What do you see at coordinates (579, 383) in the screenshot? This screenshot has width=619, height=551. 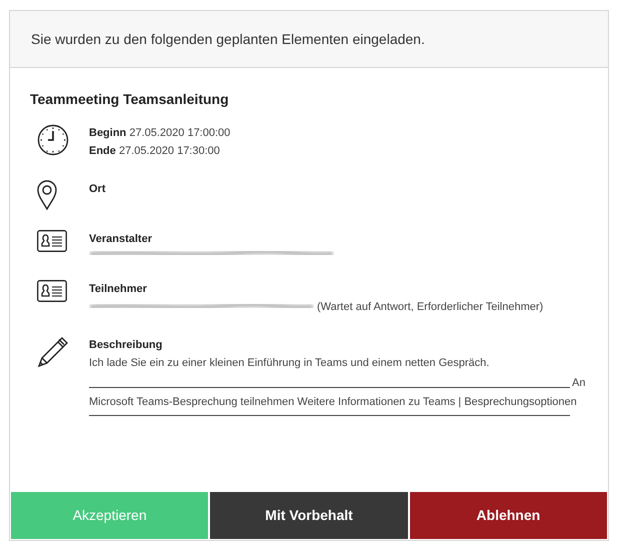 I see `description-text: An` at bounding box center [579, 383].